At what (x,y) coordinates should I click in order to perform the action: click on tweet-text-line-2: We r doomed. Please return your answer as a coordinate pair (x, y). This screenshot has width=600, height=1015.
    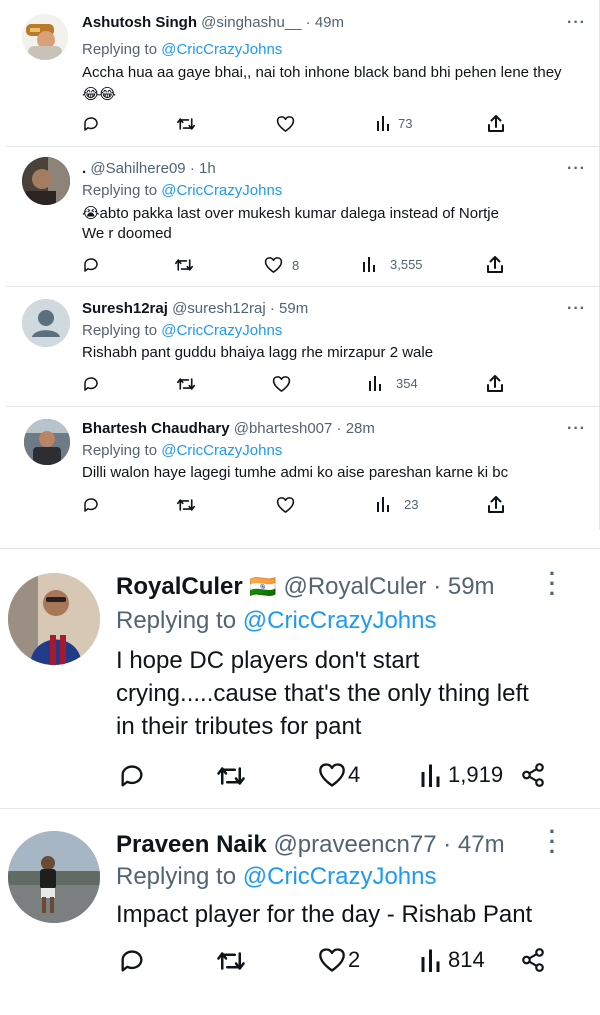
    Looking at the image, I should click on (127, 233).